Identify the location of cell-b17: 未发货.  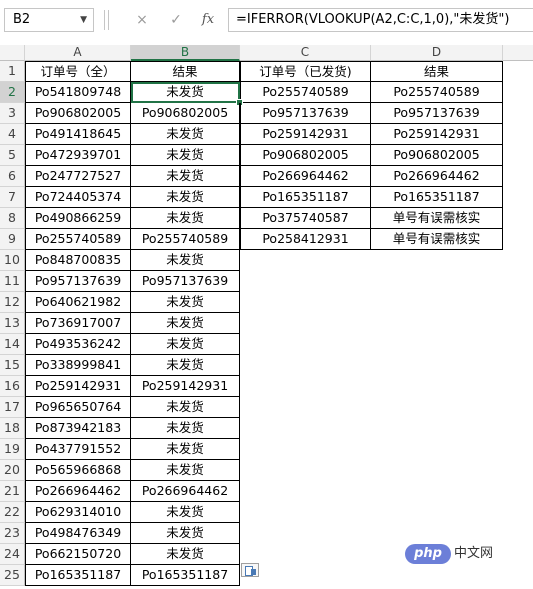
(185, 407).